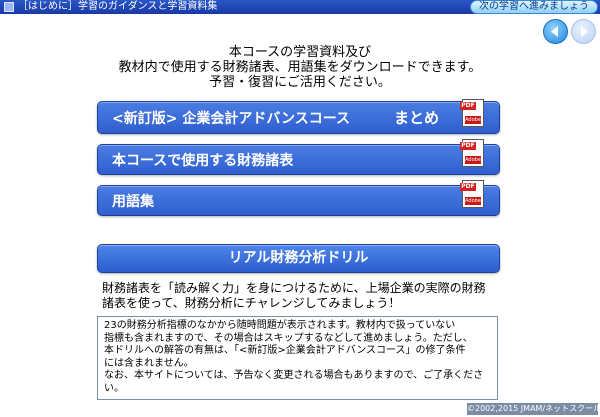 The image size is (600, 417). What do you see at coordinates (583, 31) in the screenshot?
I see `forward-arrow-icon` at bounding box center [583, 31].